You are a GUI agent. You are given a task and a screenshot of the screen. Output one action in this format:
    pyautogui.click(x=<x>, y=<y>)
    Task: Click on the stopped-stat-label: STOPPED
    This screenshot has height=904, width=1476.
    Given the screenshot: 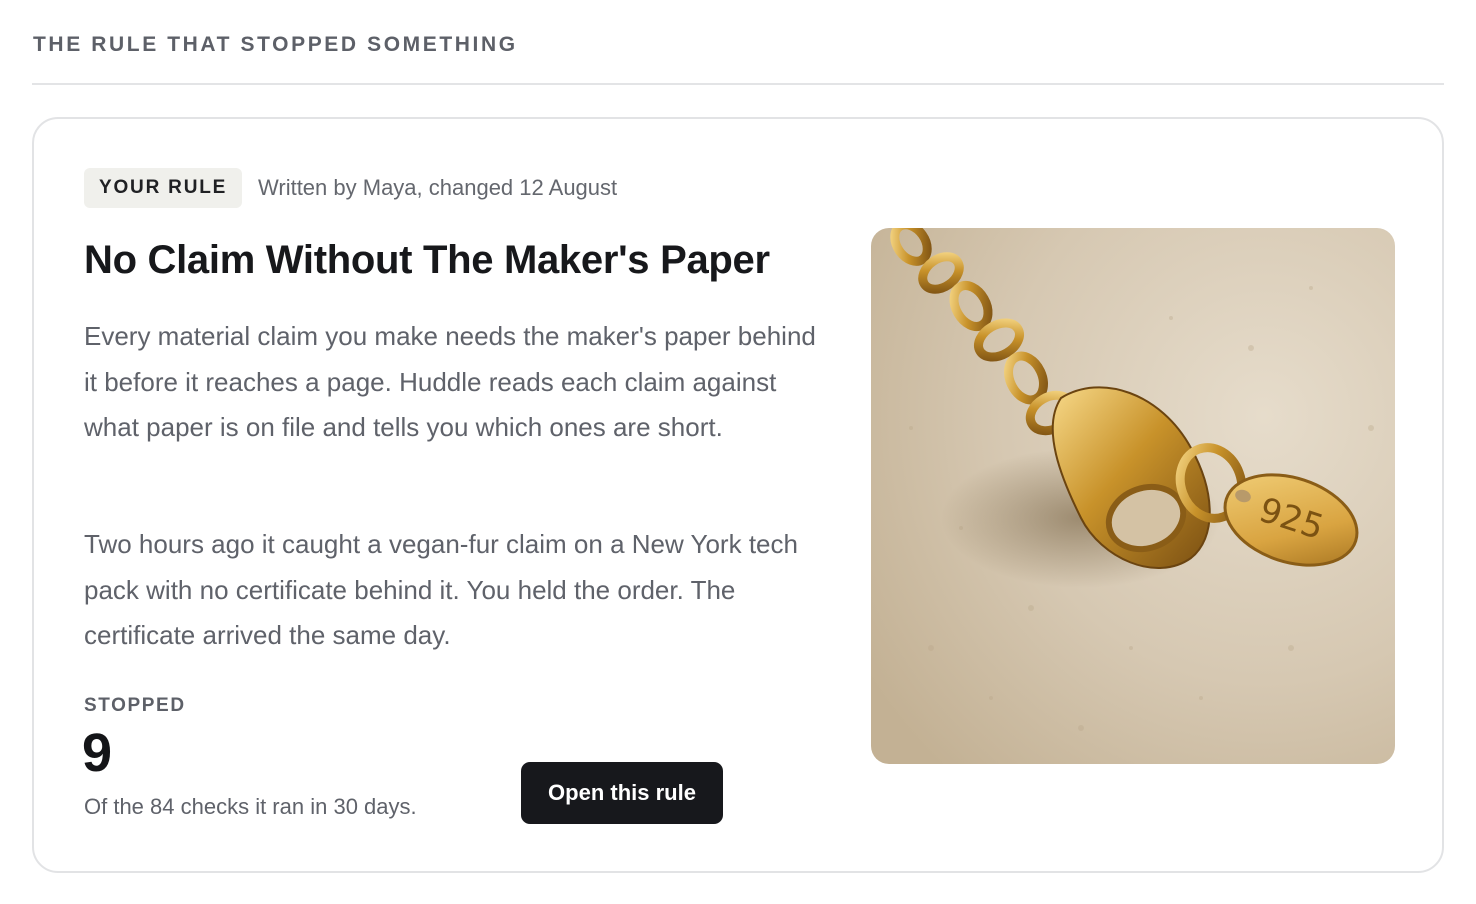 What is the action you would take?
    pyautogui.click(x=135, y=705)
    